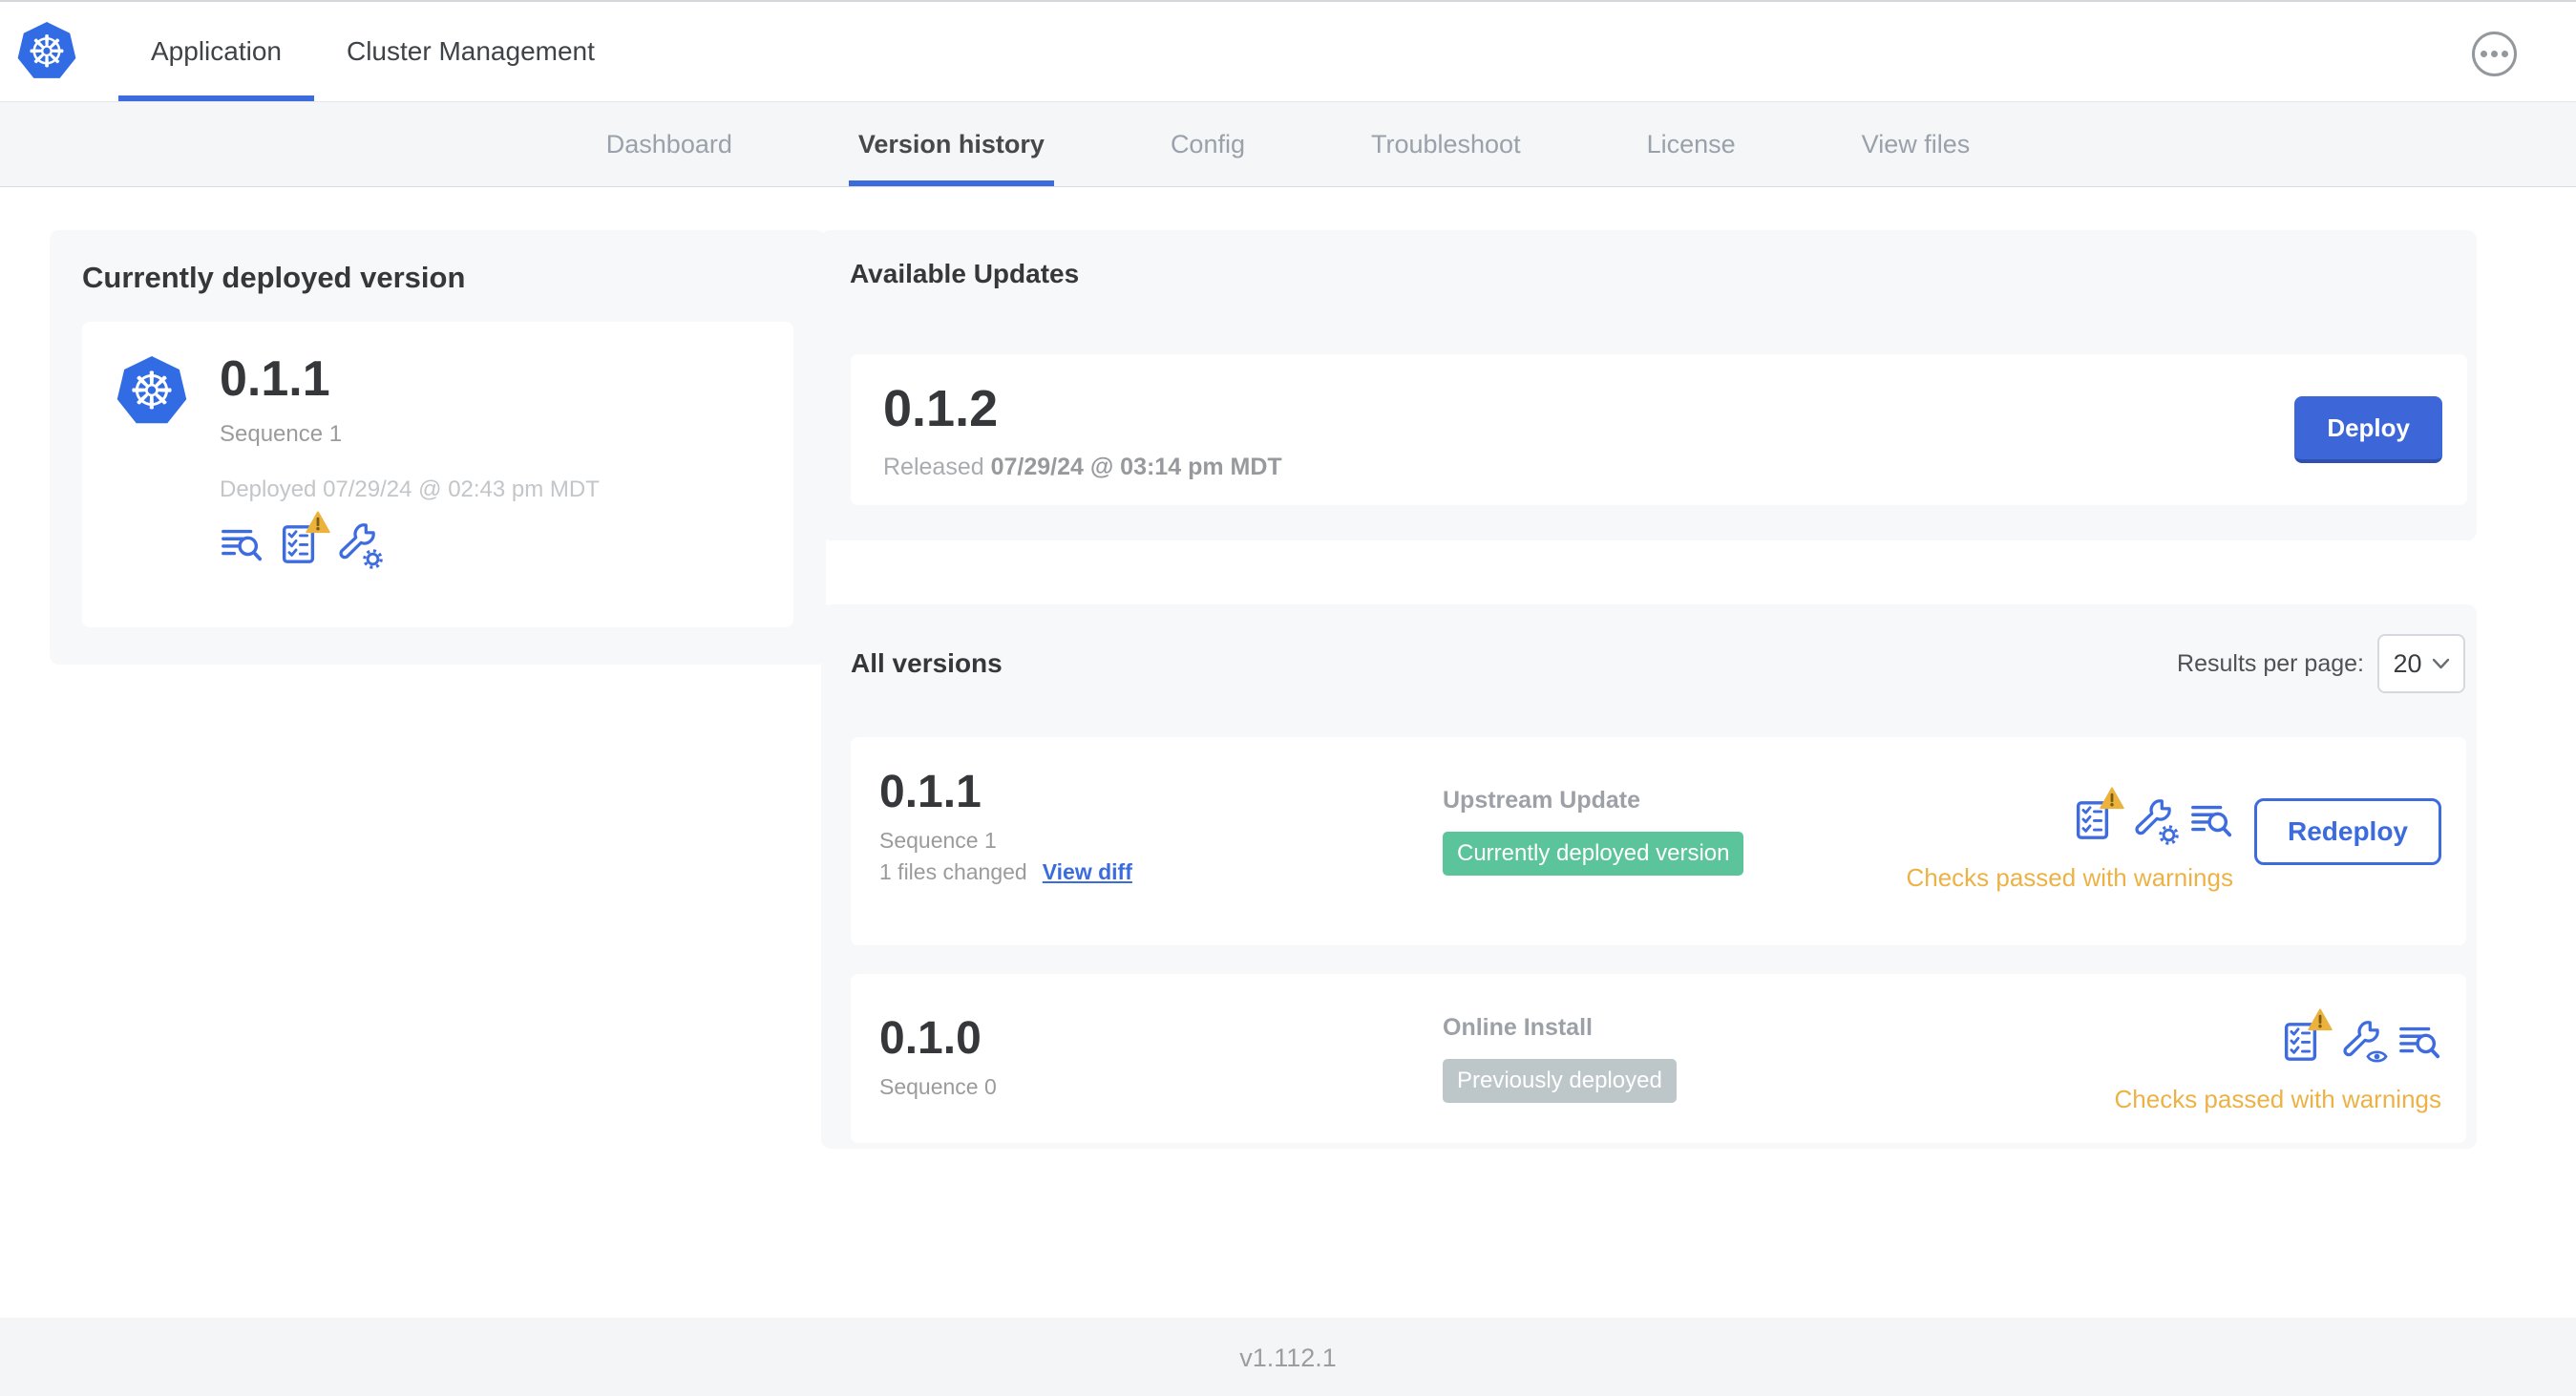  I want to click on subnav-tab-label: Dashboard, so click(668, 144).